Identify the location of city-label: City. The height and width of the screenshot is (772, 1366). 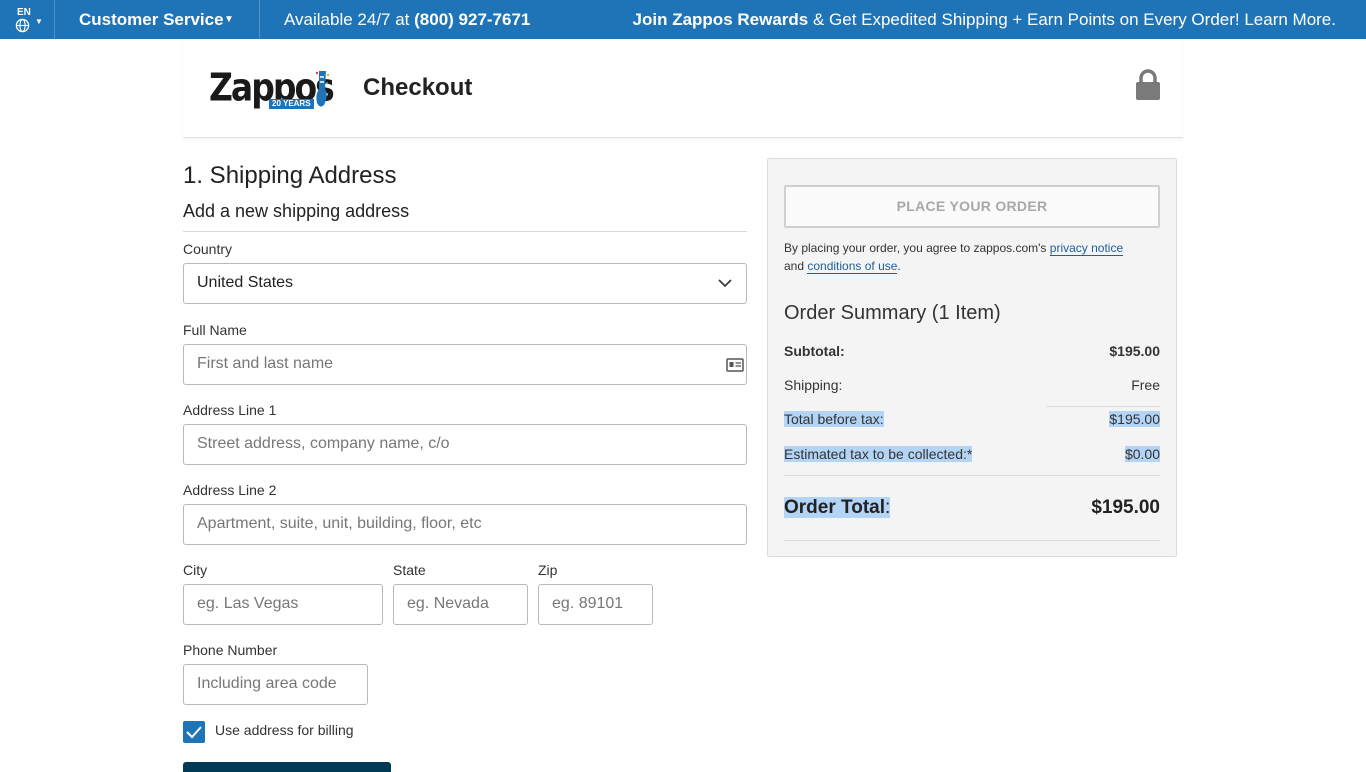
(195, 570).